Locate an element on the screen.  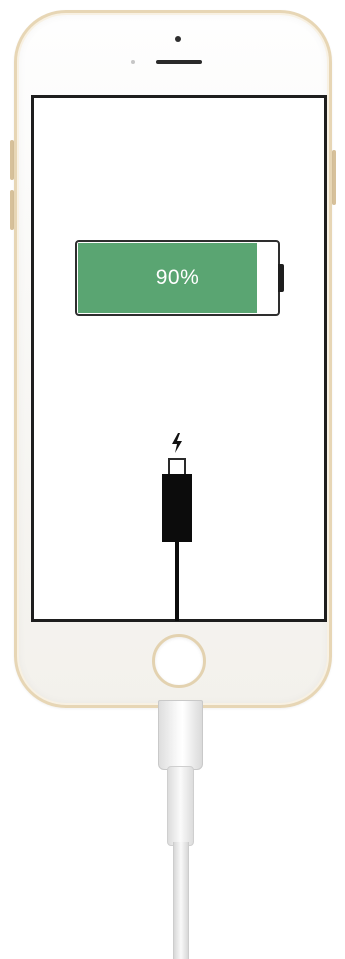
cable-strain-relief is located at coordinates (180, 806).